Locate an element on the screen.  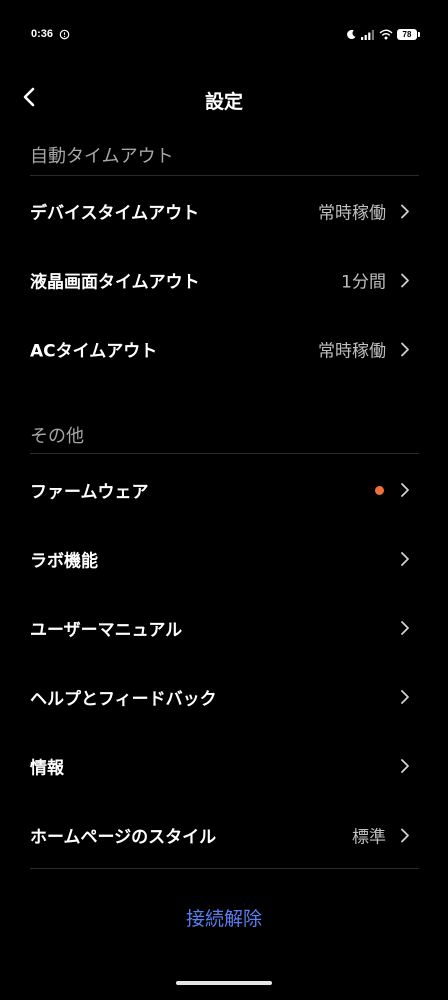
setting-row-user-manual: ユーザーマニュアル is located at coordinates (224, 628).